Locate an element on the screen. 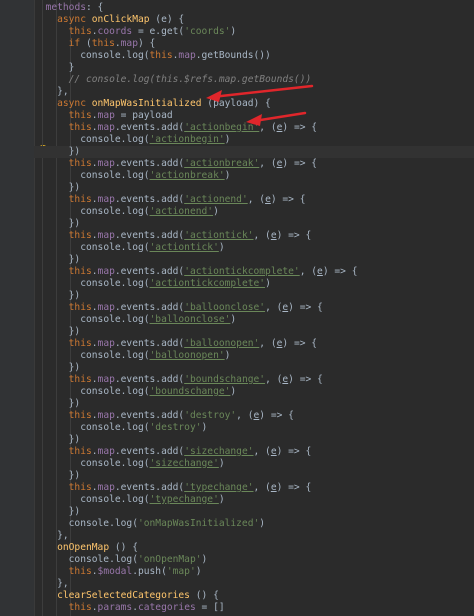 The height and width of the screenshot is (616, 474). code-line: this.$modal.push('map') is located at coordinates (254, 572).